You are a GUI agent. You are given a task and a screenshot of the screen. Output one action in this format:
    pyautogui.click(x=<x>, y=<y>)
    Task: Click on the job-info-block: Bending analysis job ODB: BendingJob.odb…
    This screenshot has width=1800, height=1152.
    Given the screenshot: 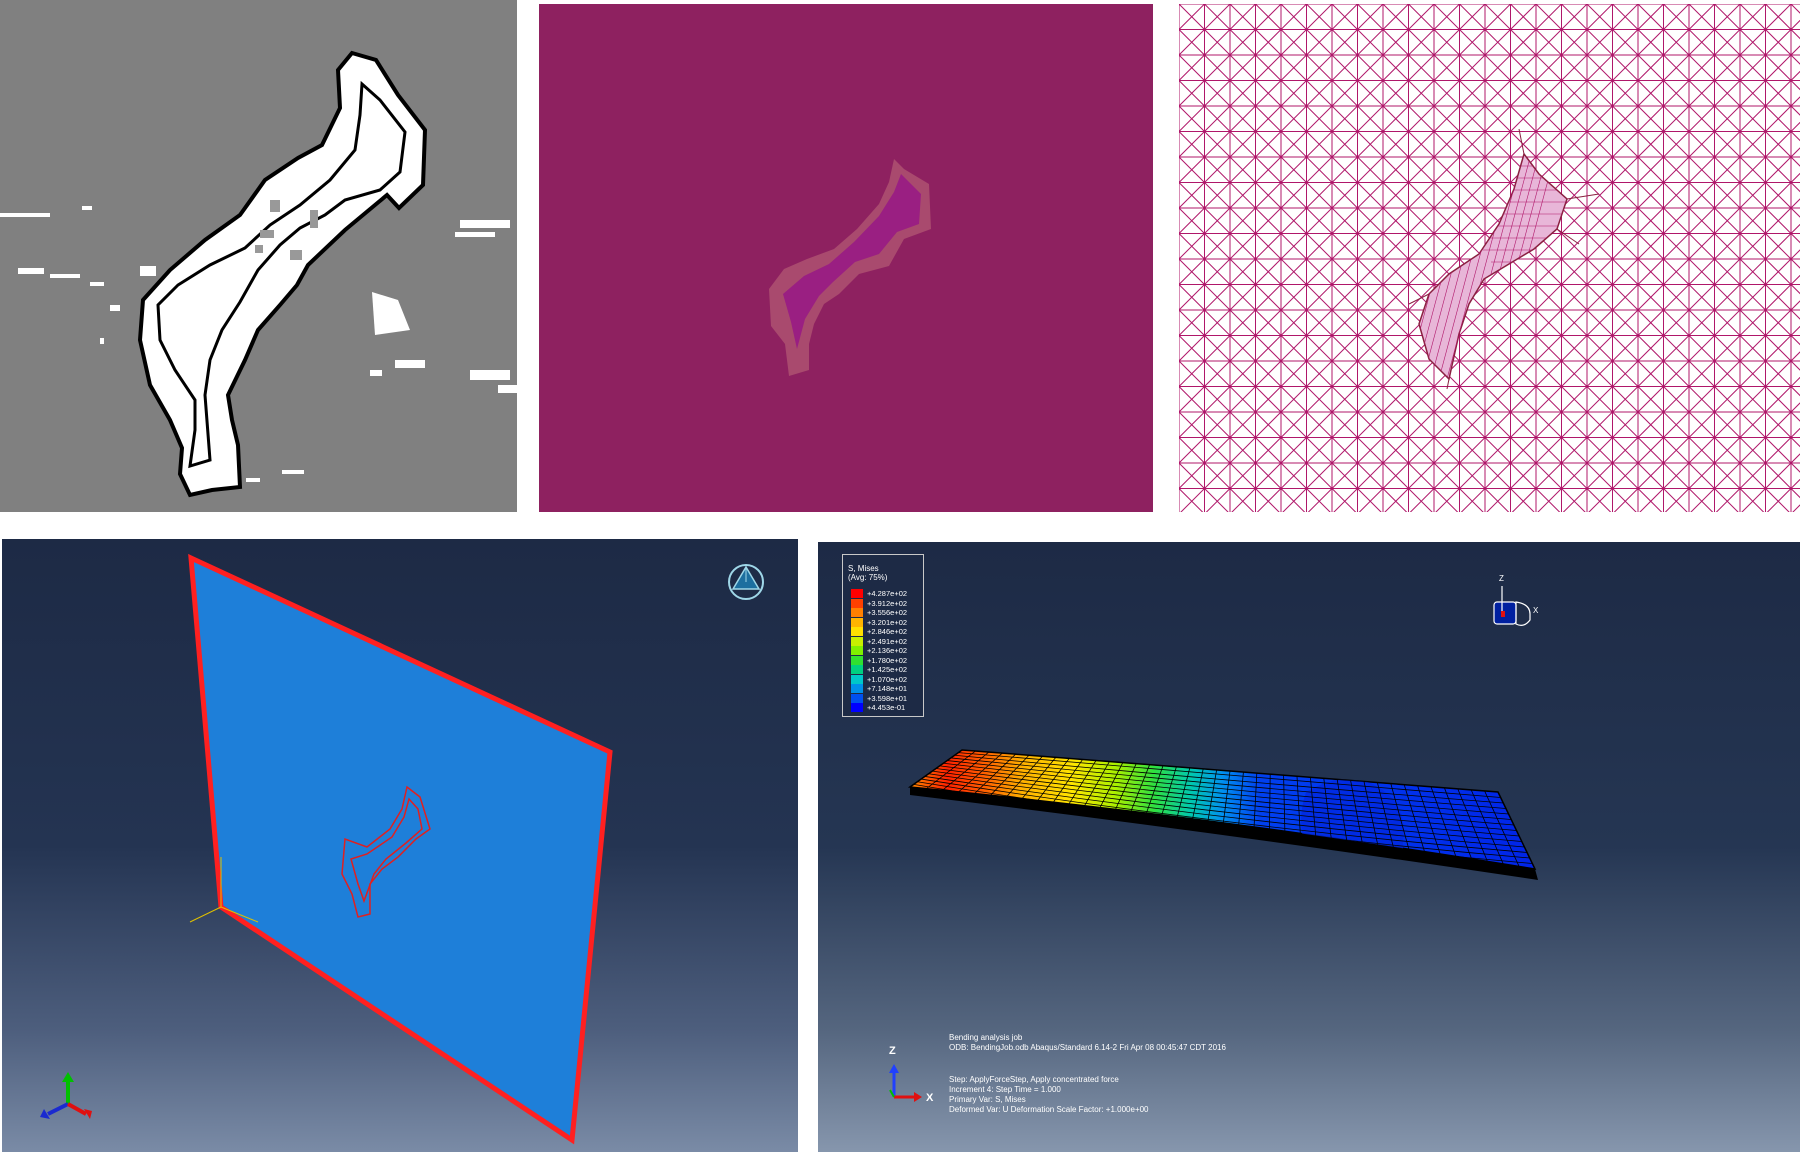 What is the action you would take?
    pyautogui.click(x=1087, y=1074)
    